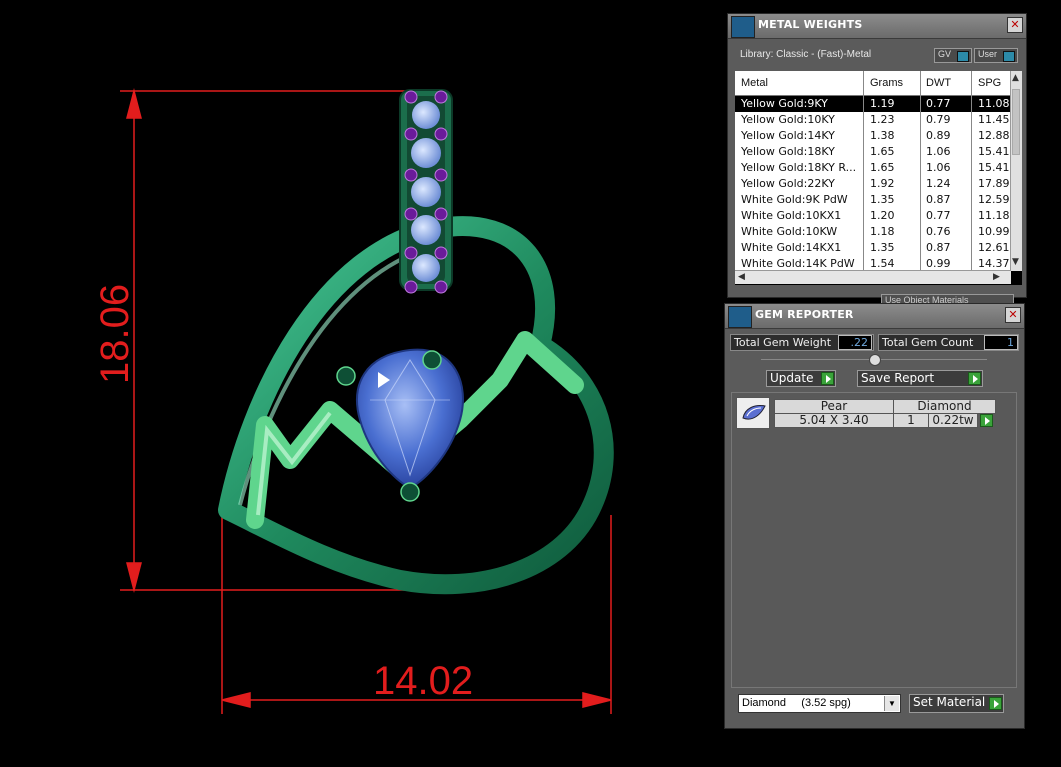  I want to click on material-select: Diamond (3.52 spg) ▼, so click(819, 703).